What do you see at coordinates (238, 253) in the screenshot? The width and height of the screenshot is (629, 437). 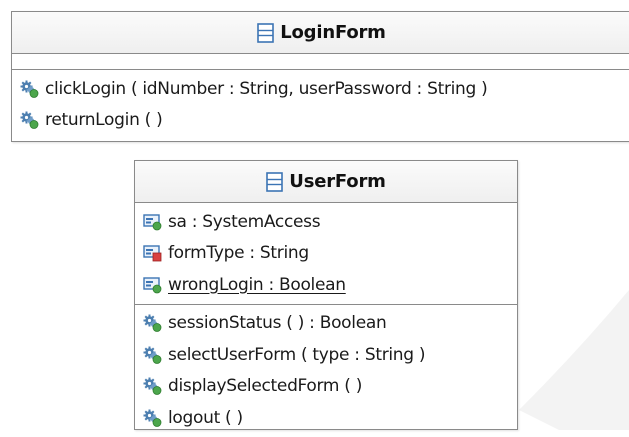 I see `attribute-text: formType : String` at bounding box center [238, 253].